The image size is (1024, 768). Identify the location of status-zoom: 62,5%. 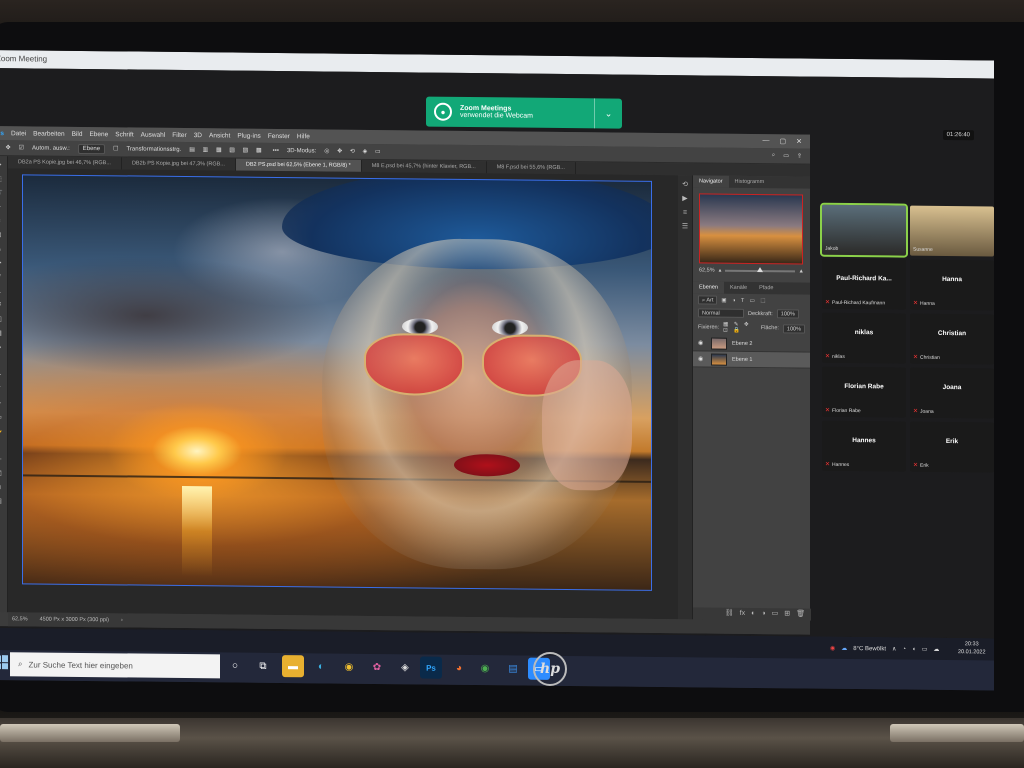
(20, 619).